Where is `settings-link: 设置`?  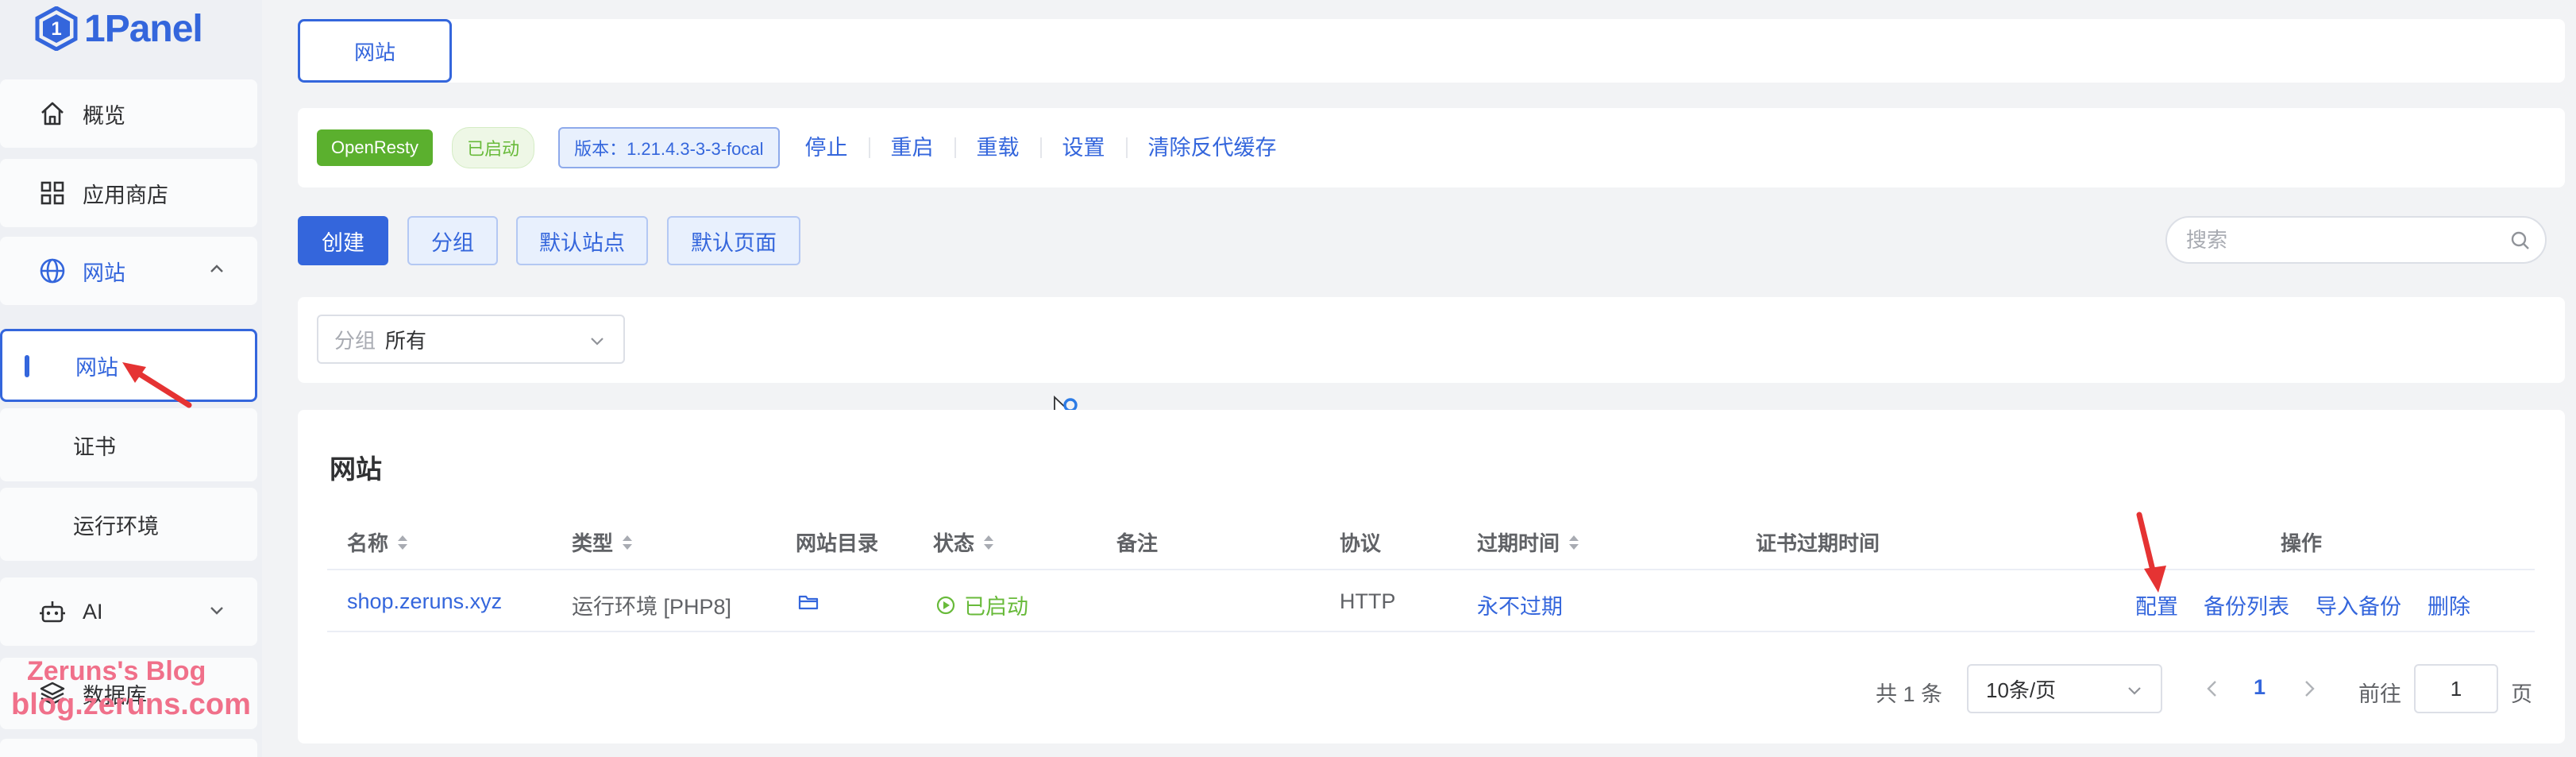
settings-link: 设置 is located at coordinates (1085, 148).